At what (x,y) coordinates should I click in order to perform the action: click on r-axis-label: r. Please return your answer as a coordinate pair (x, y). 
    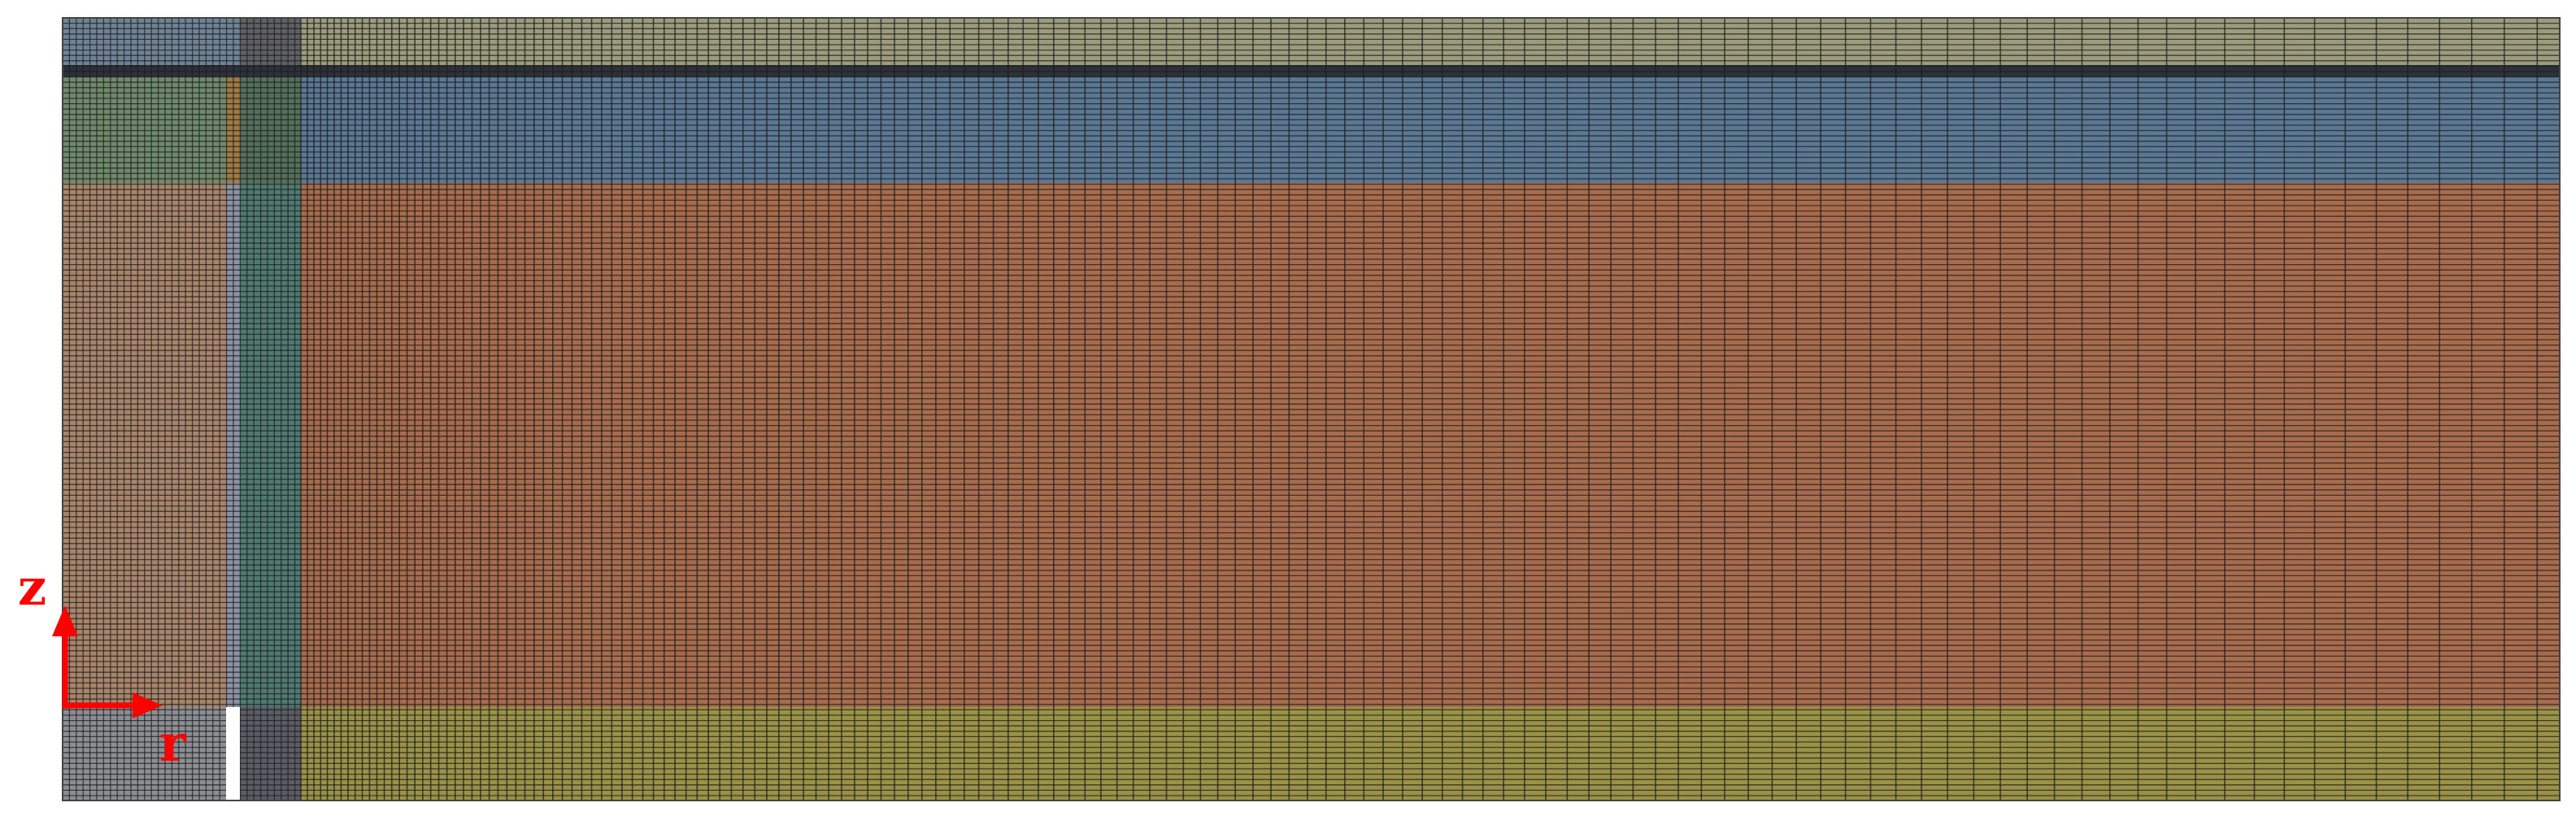
    Looking at the image, I should click on (173, 743).